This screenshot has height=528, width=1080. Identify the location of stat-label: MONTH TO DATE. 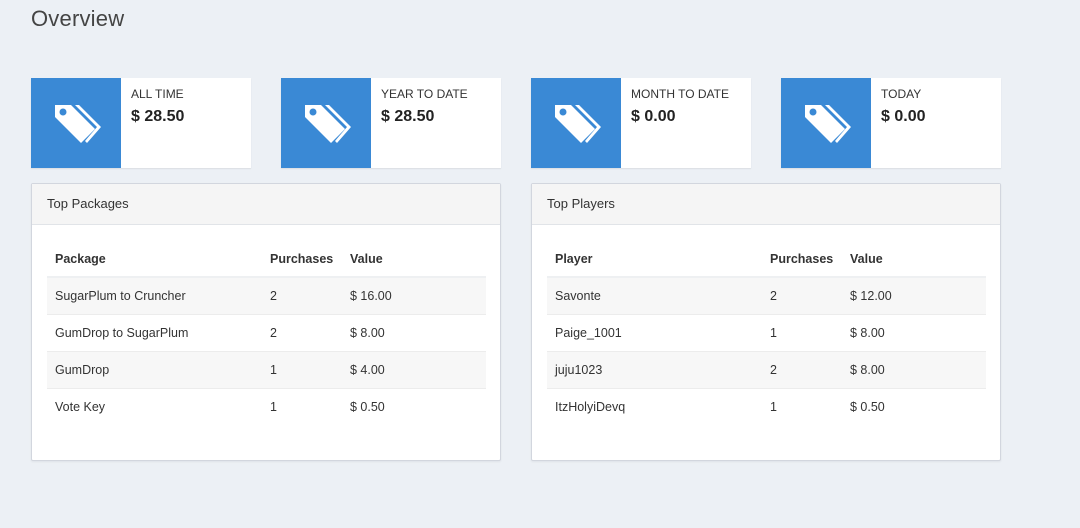
(680, 94).